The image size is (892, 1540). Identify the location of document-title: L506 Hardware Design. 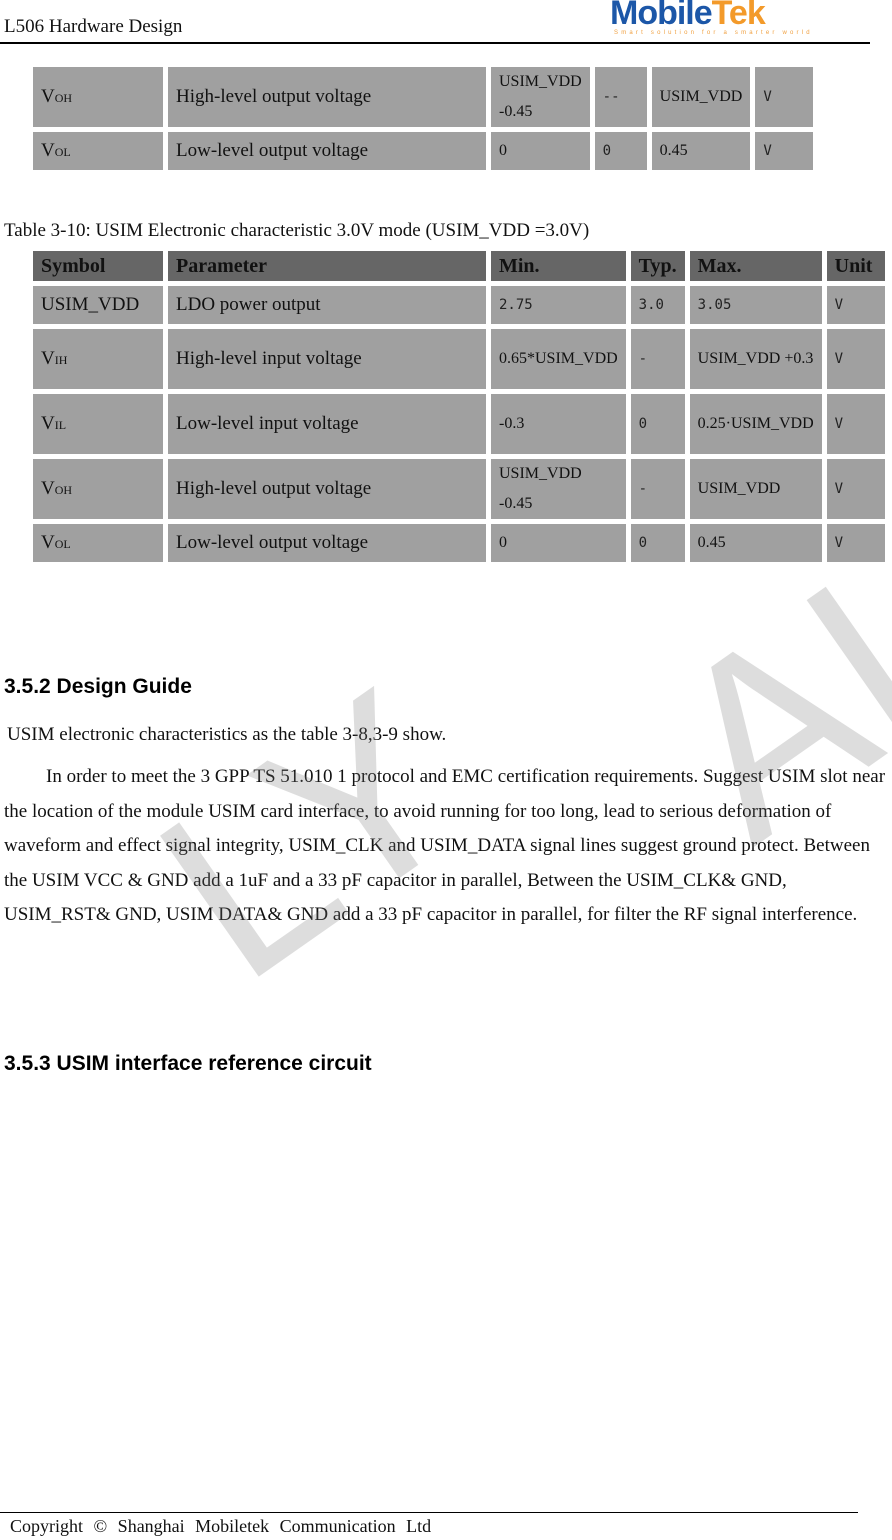
(93, 26).